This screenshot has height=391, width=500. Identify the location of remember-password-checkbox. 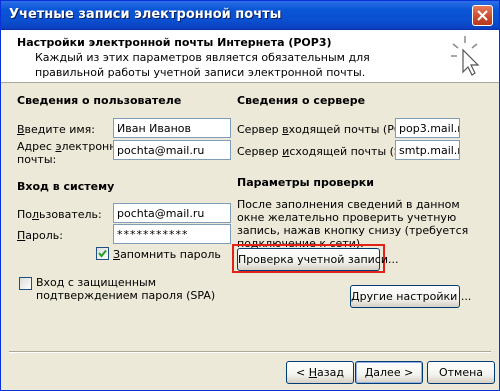
(102, 253).